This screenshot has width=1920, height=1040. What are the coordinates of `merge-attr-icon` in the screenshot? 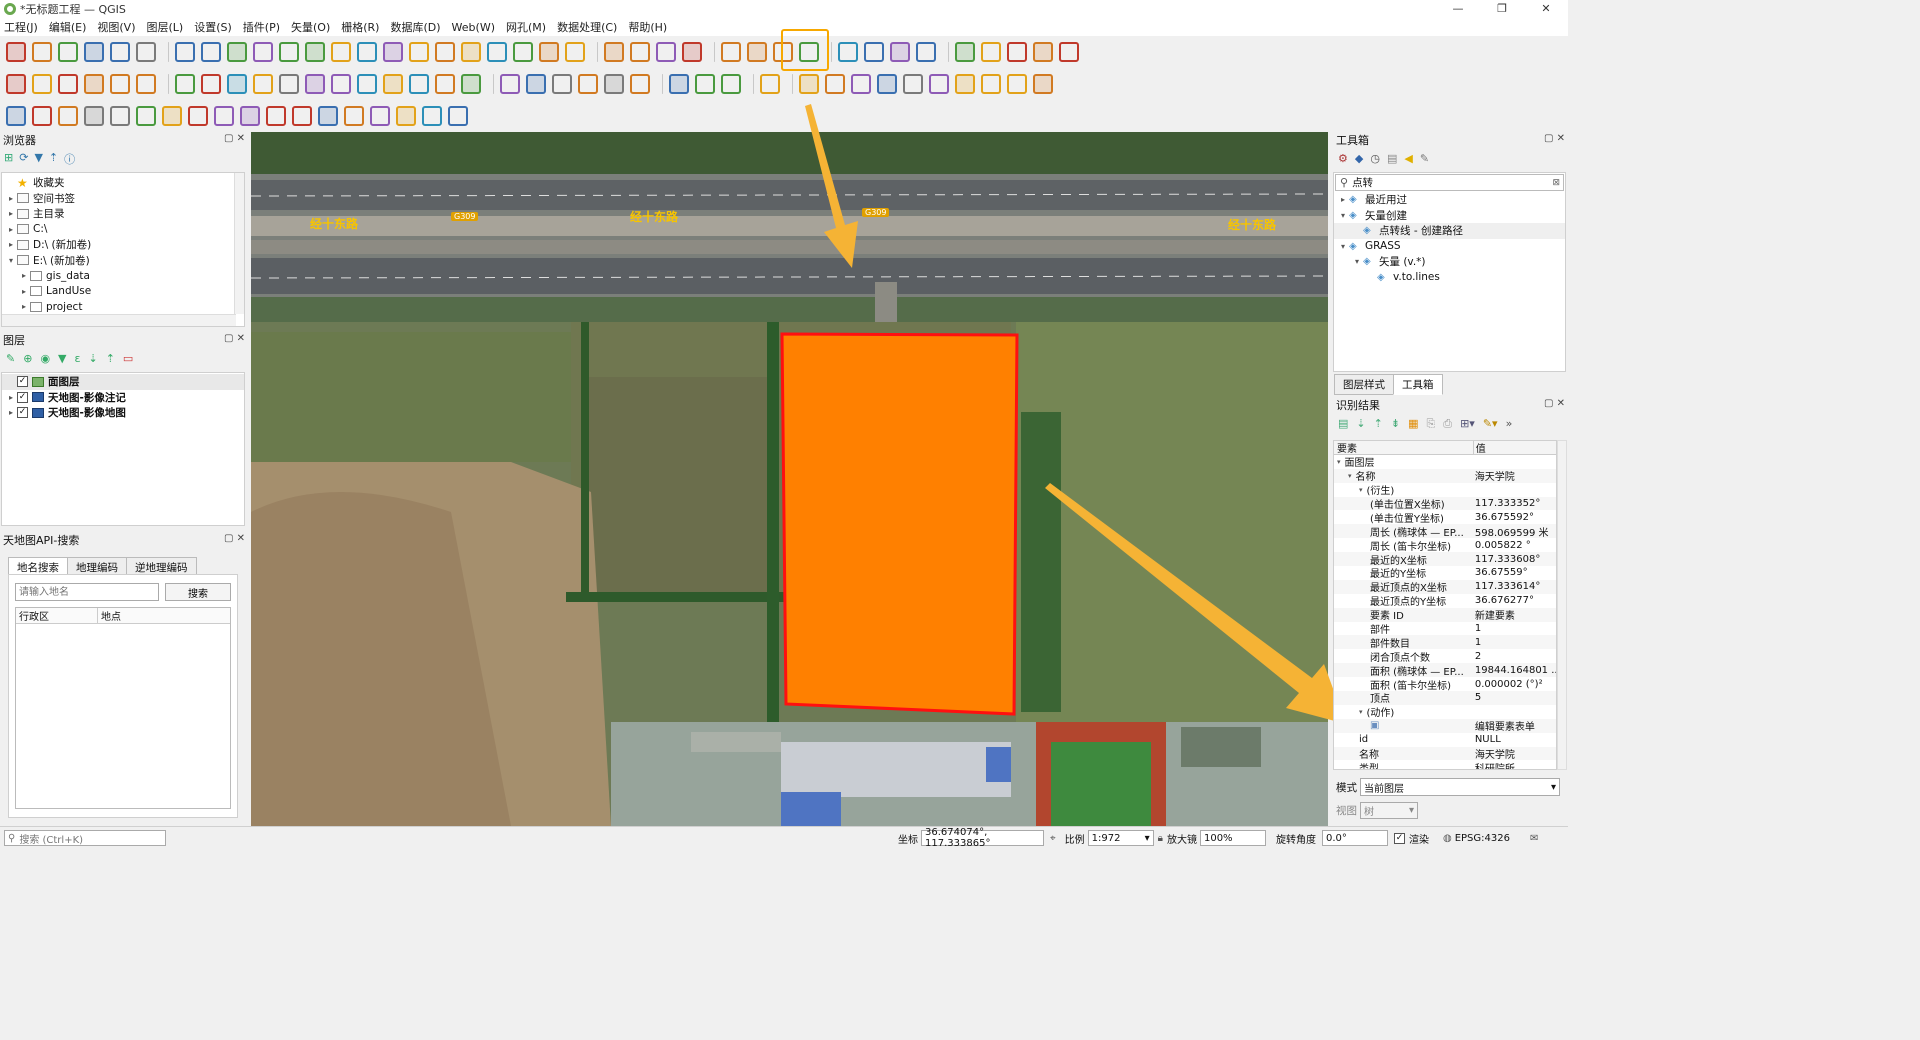 It's located at (302, 116).